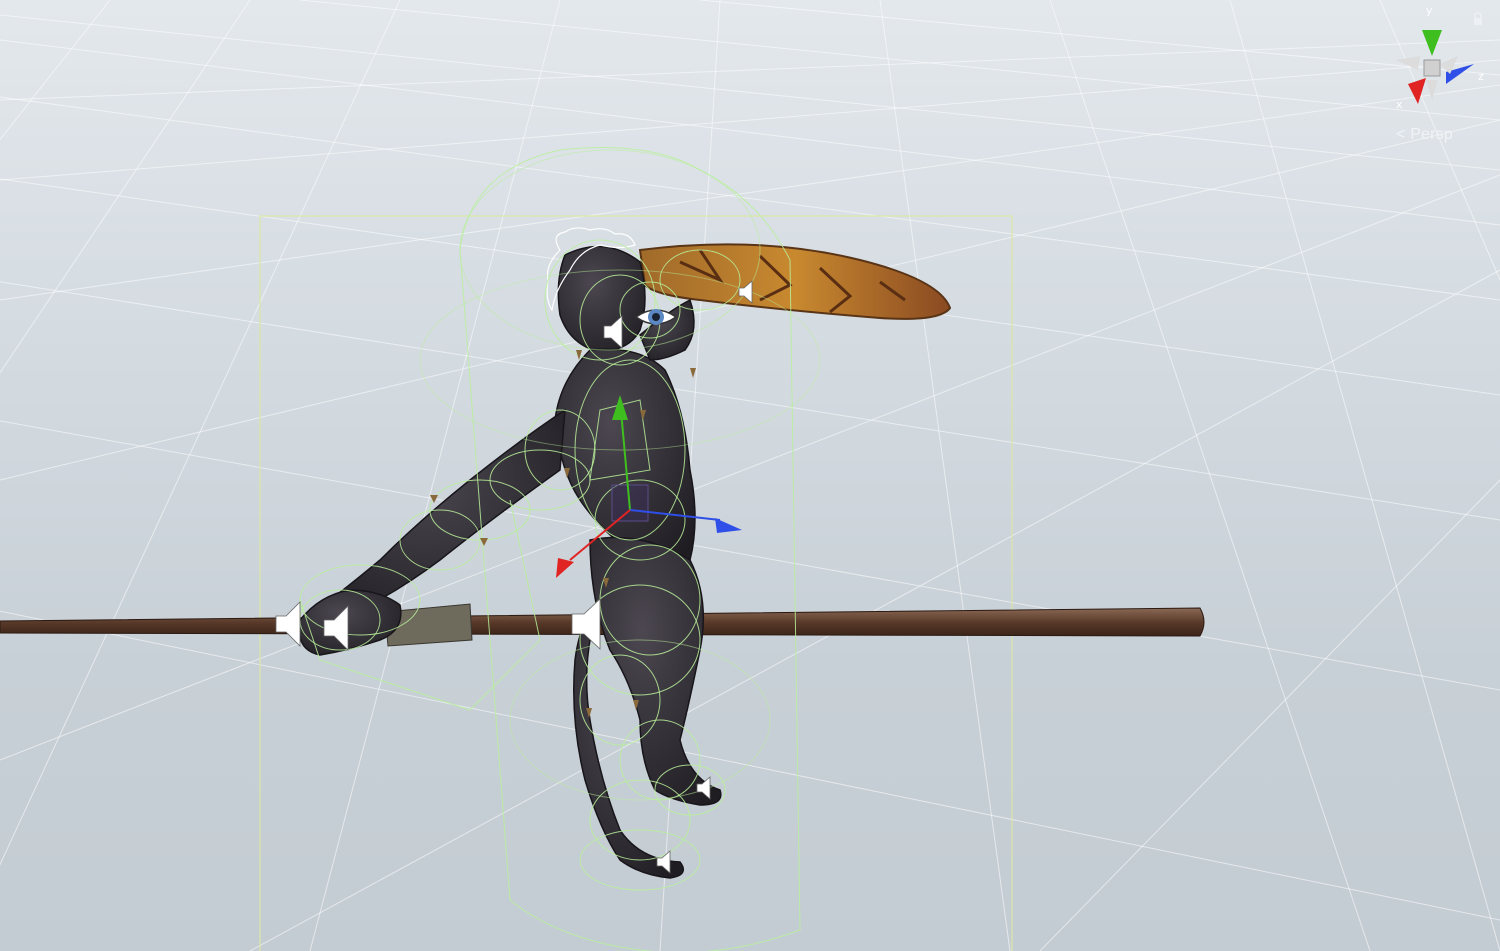  What do you see at coordinates (1417, 91) in the screenshot?
I see `gizmo-x-cone` at bounding box center [1417, 91].